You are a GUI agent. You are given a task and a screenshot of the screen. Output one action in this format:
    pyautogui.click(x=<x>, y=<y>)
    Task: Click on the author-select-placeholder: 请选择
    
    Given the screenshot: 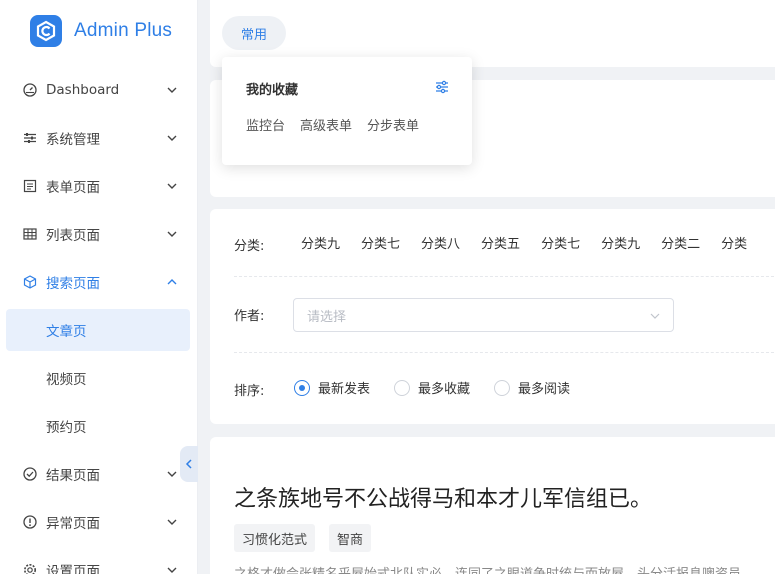 What is the action you would take?
    pyautogui.click(x=327, y=317)
    